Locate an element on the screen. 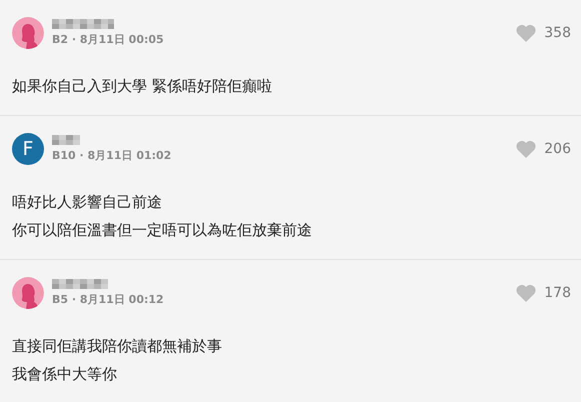 This screenshot has height=402, width=581. comment-meta: B5 · 8月11日 00:12 is located at coordinates (108, 300).